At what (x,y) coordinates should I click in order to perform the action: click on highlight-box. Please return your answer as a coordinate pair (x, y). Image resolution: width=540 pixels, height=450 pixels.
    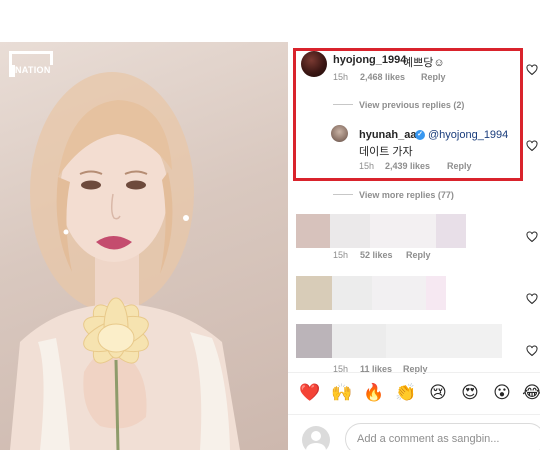
    Looking at the image, I should click on (408, 114).